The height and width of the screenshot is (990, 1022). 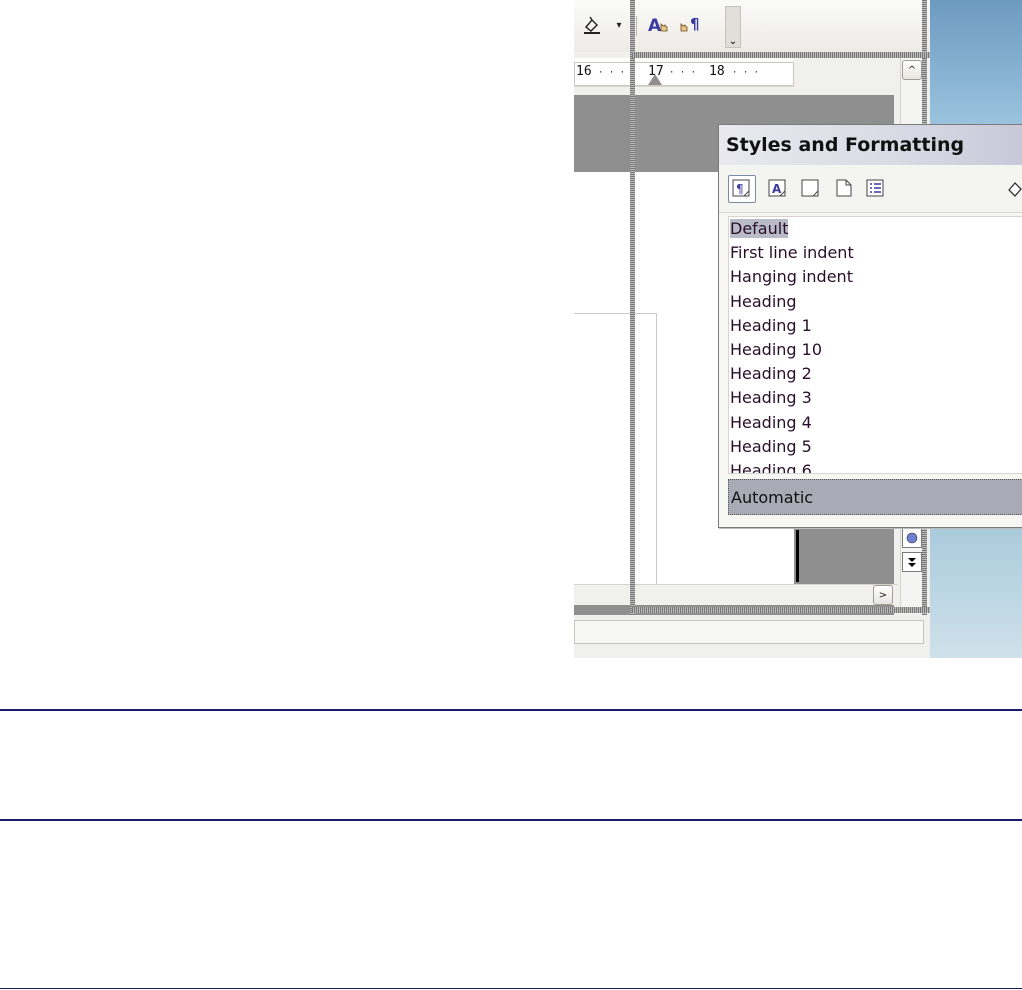 I want to click on horizontal-scrollbar: >, so click(x=736, y=594).